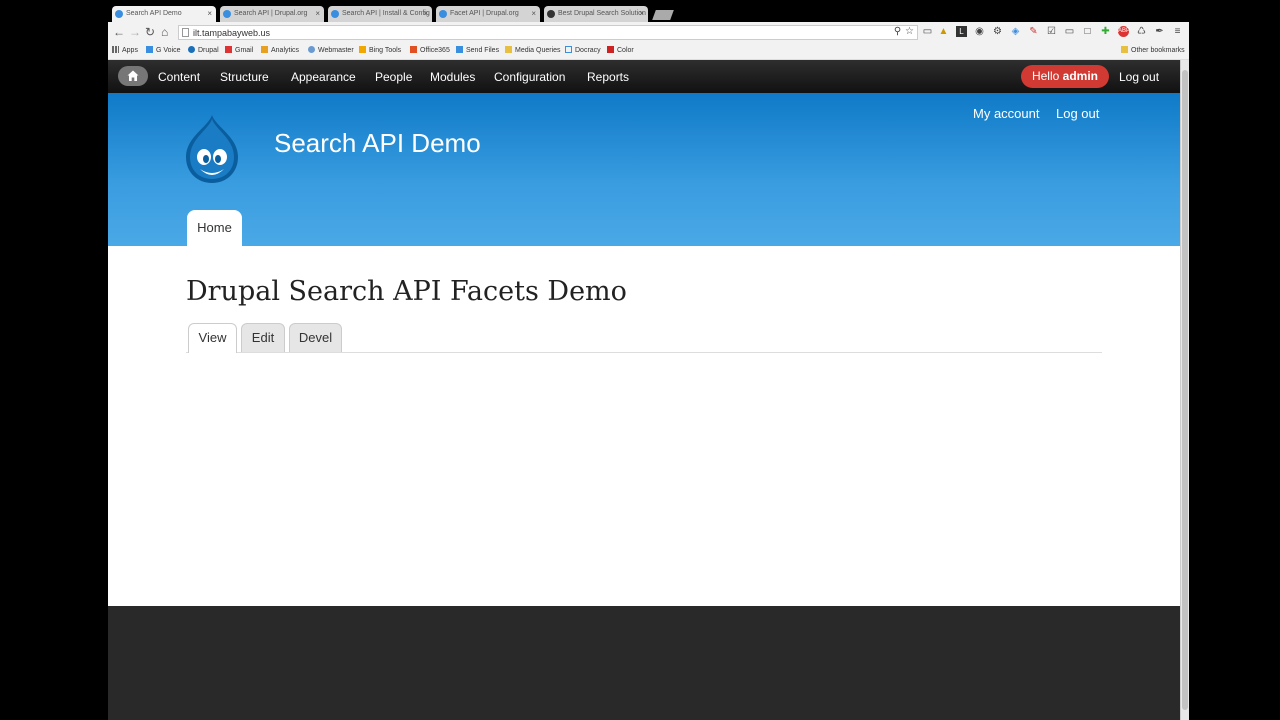  What do you see at coordinates (644, 352) in the screenshot?
I see `tabs-divider` at bounding box center [644, 352].